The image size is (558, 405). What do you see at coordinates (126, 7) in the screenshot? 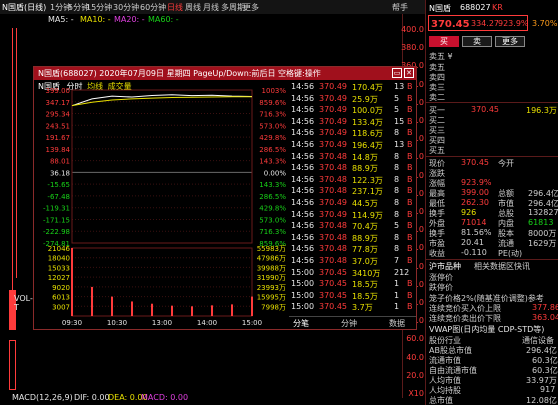
I see `tab-30min: 30分钟` at bounding box center [126, 7].